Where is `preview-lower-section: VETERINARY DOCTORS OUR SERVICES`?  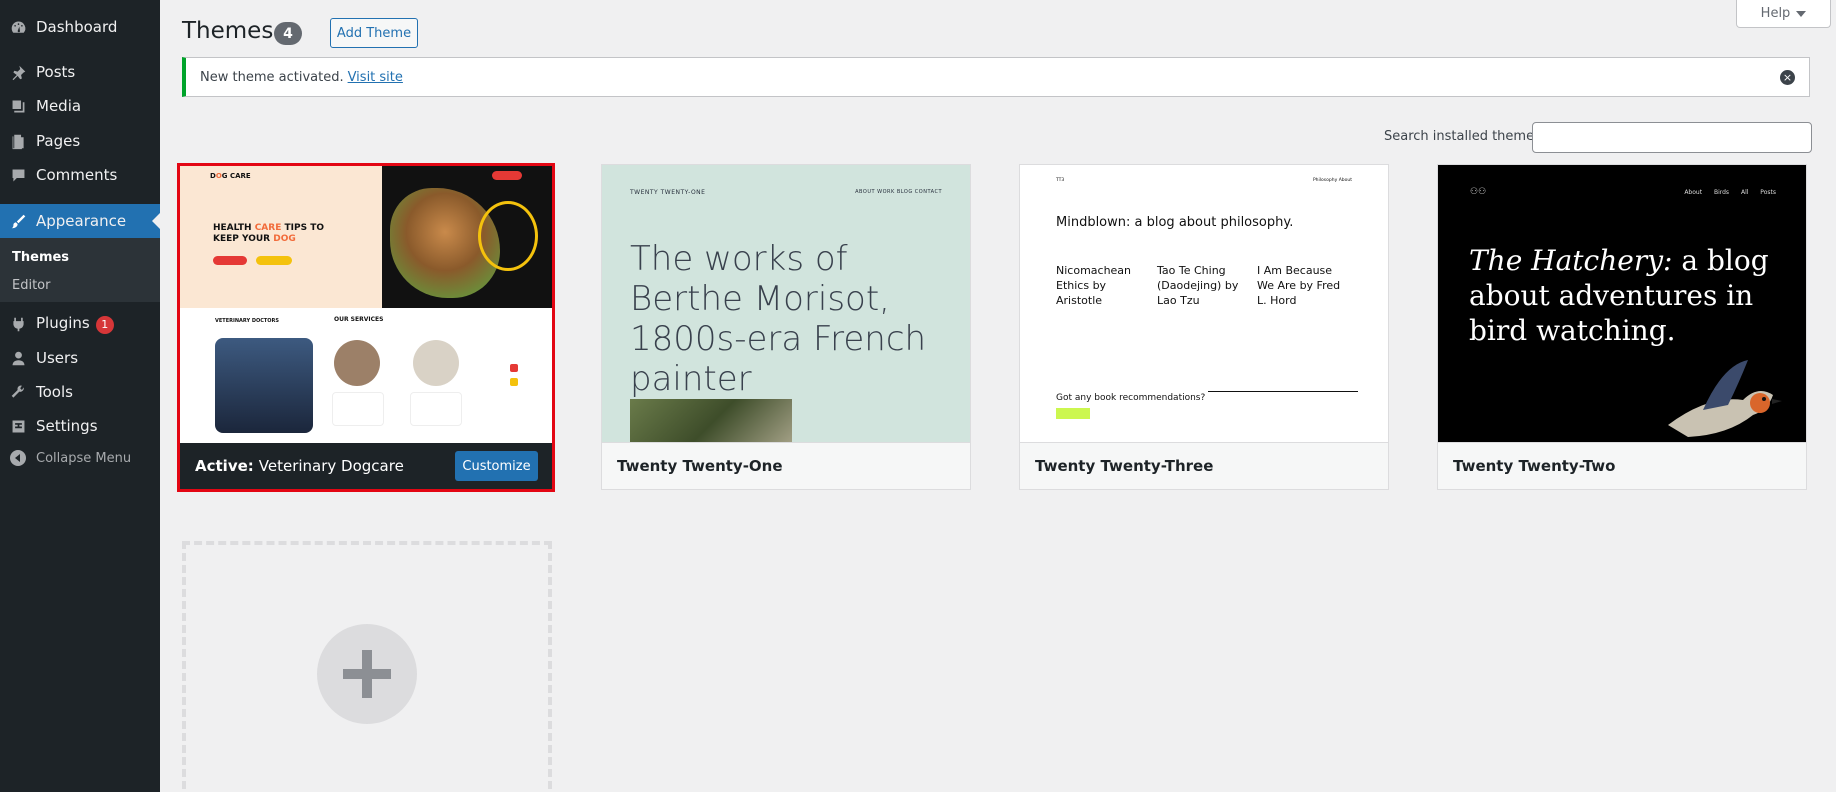 preview-lower-section: VETERINARY DOCTORS OUR SERVICES is located at coordinates (366, 375).